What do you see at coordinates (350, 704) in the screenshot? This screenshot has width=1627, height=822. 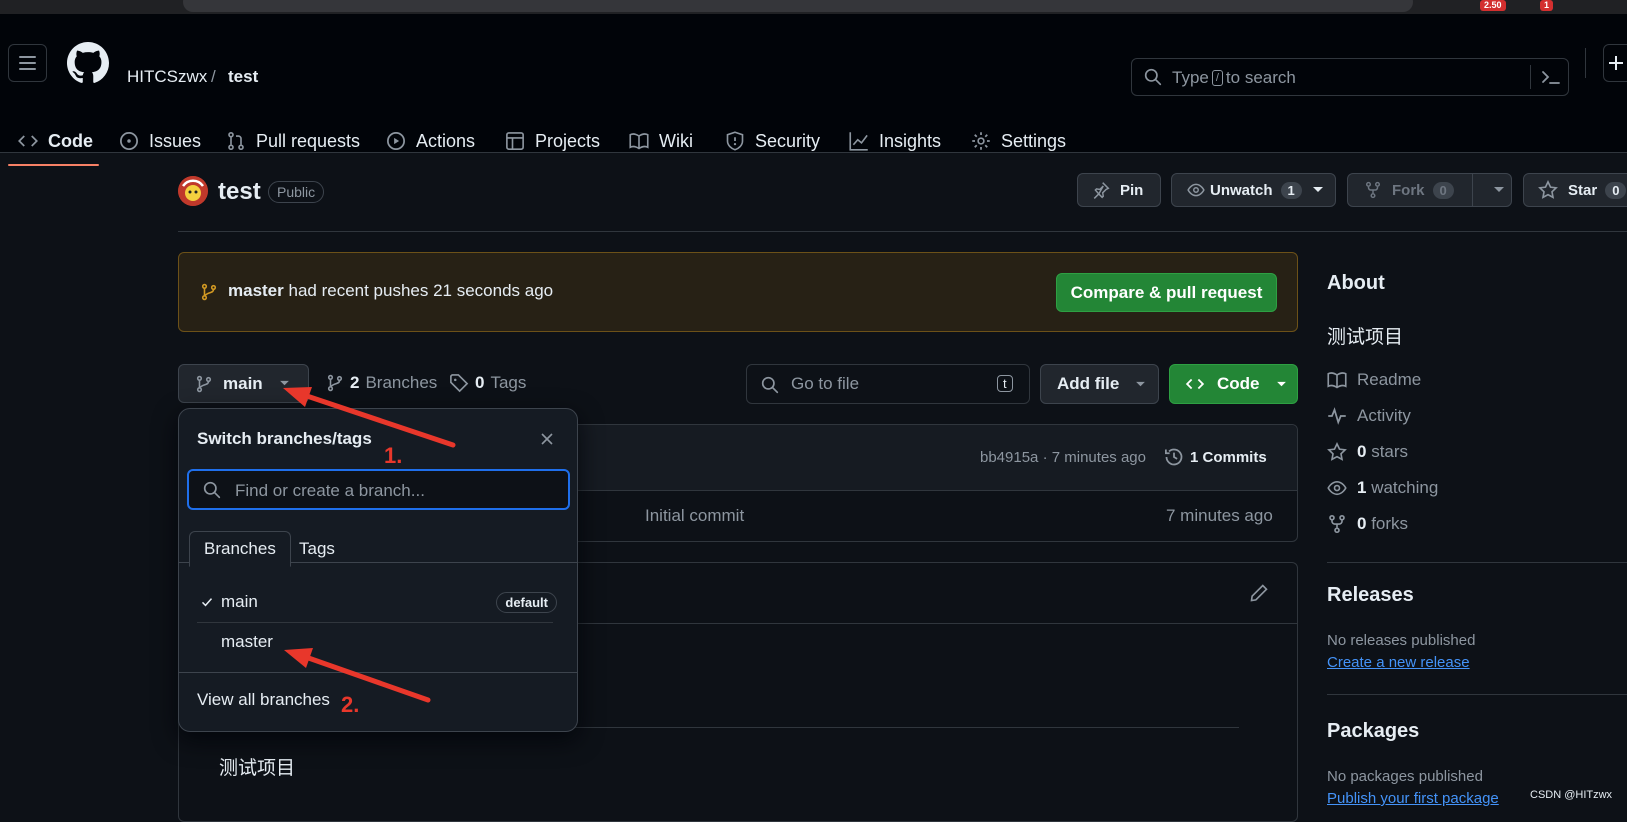 I see `annotation-step-2: 2.` at bounding box center [350, 704].